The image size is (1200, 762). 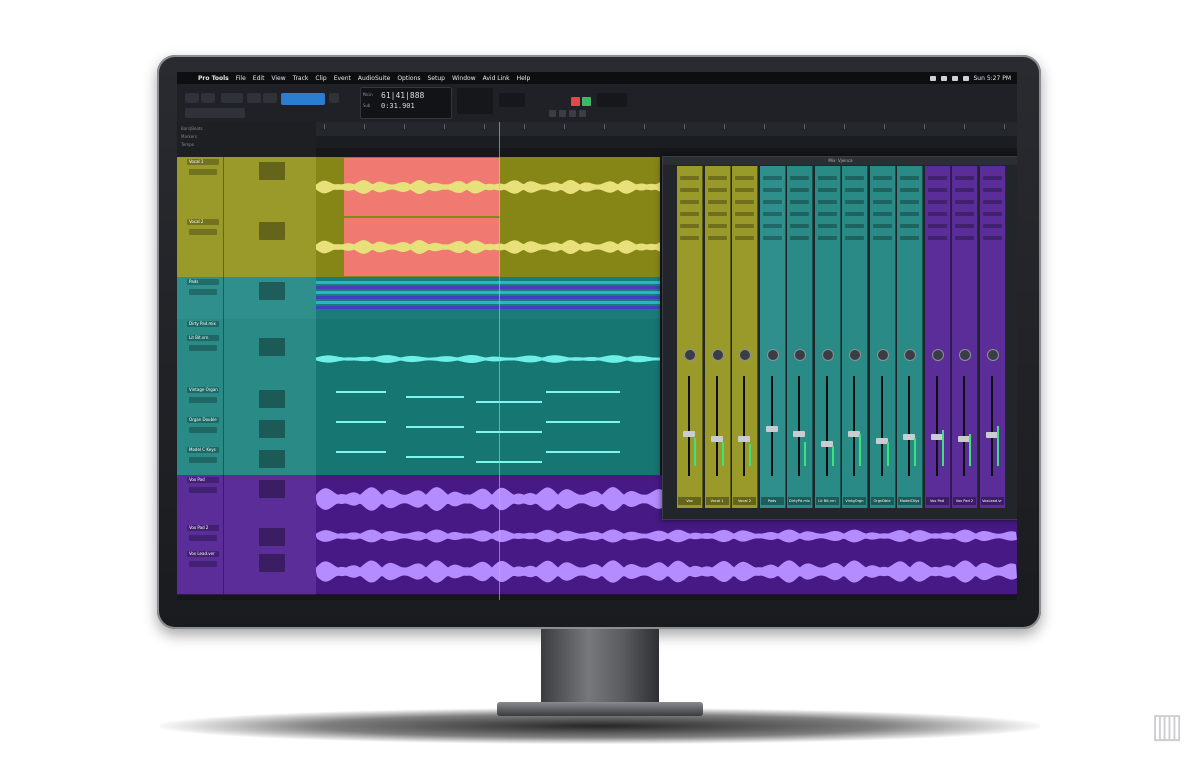 I want to click on menu-item-setup: Setup, so click(x=435, y=78).